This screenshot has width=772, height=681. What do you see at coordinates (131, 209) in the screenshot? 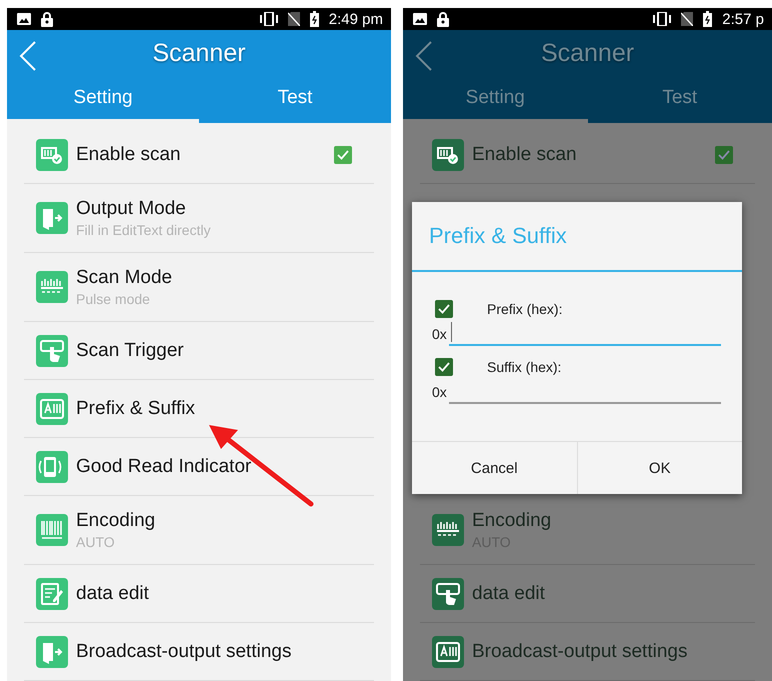
I see `setting-title: Output Mode` at bounding box center [131, 209].